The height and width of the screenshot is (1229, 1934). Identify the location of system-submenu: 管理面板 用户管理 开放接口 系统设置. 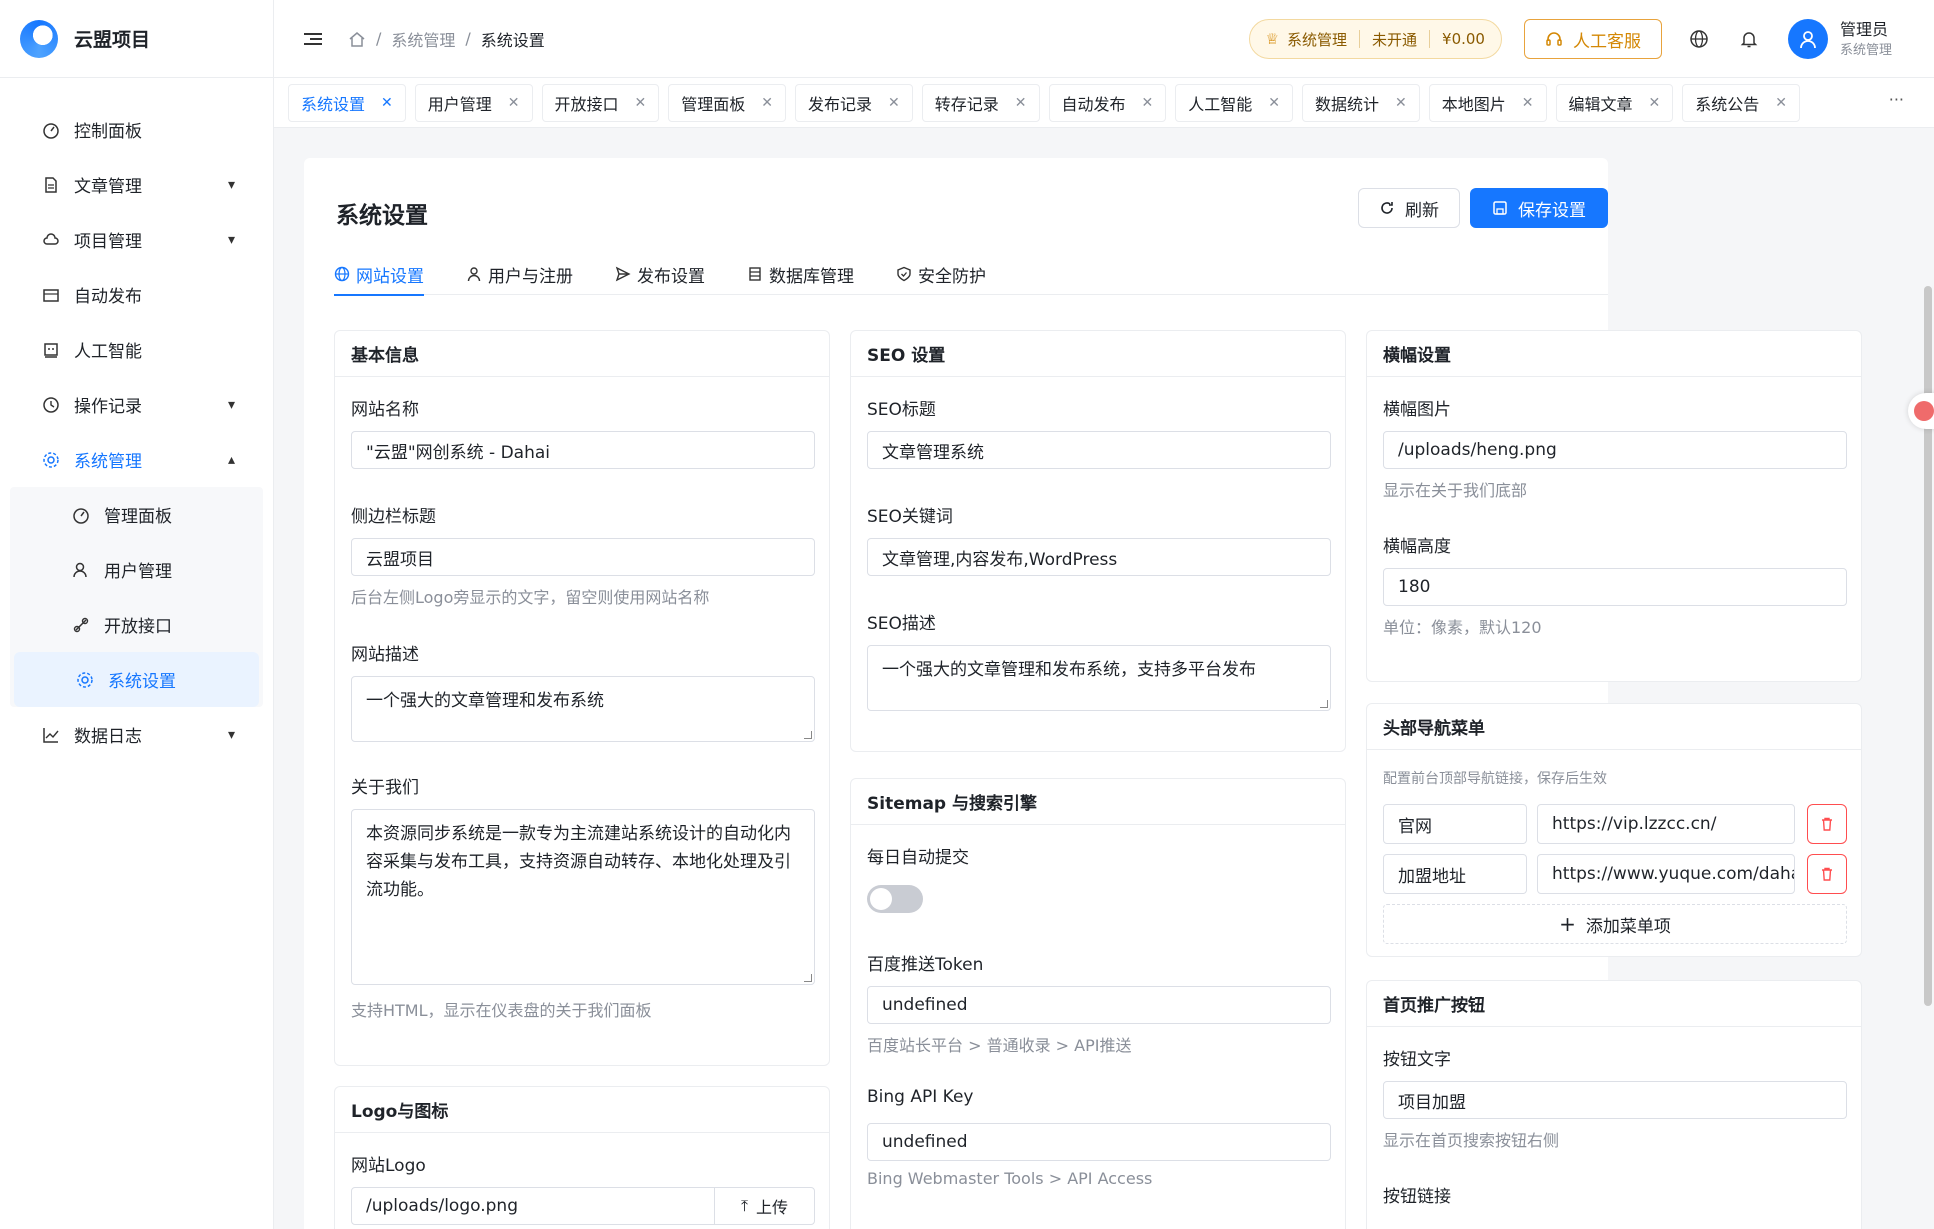
(136, 597).